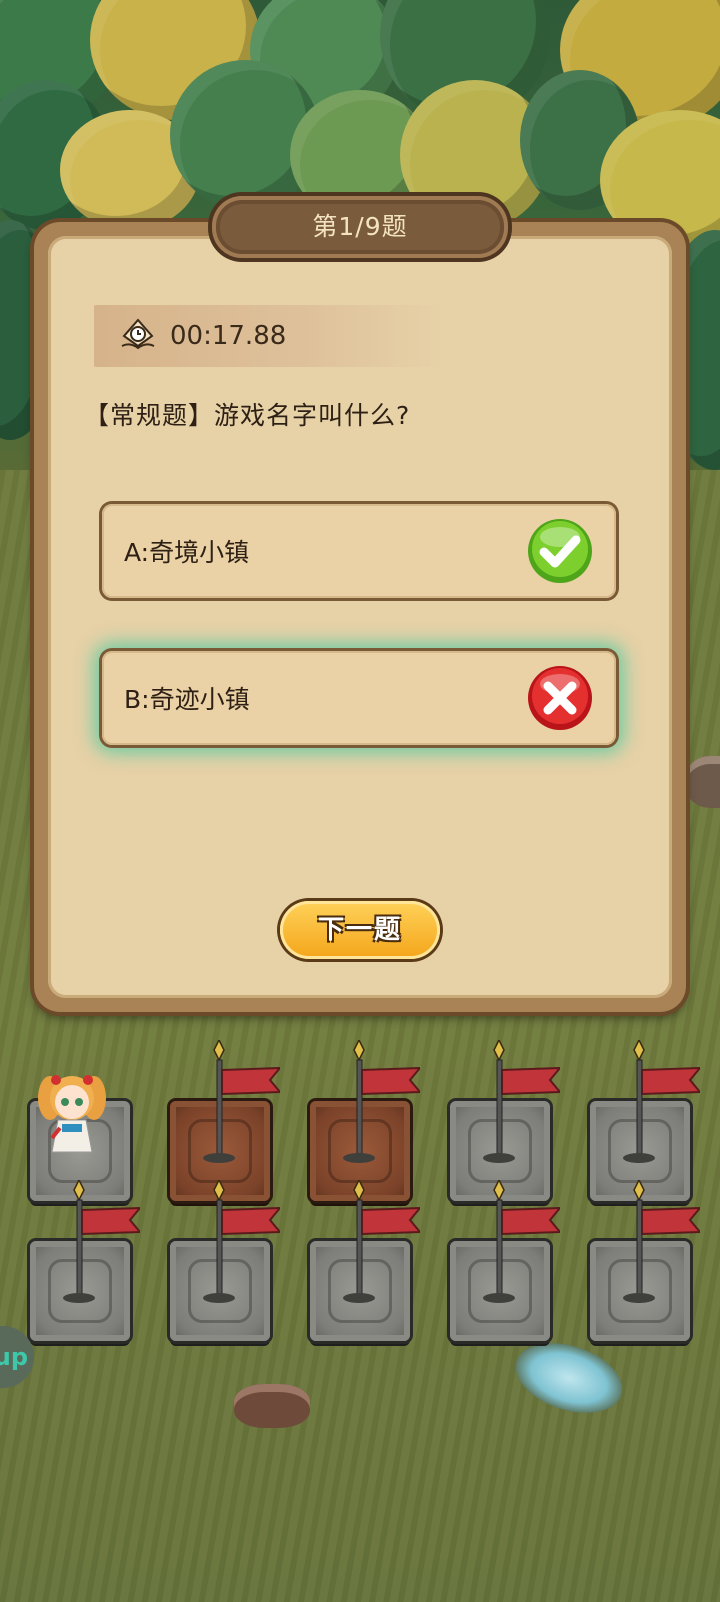 The image size is (720, 1602). What do you see at coordinates (360, 930) in the screenshot?
I see `next-question-button: 下一题` at bounding box center [360, 930].